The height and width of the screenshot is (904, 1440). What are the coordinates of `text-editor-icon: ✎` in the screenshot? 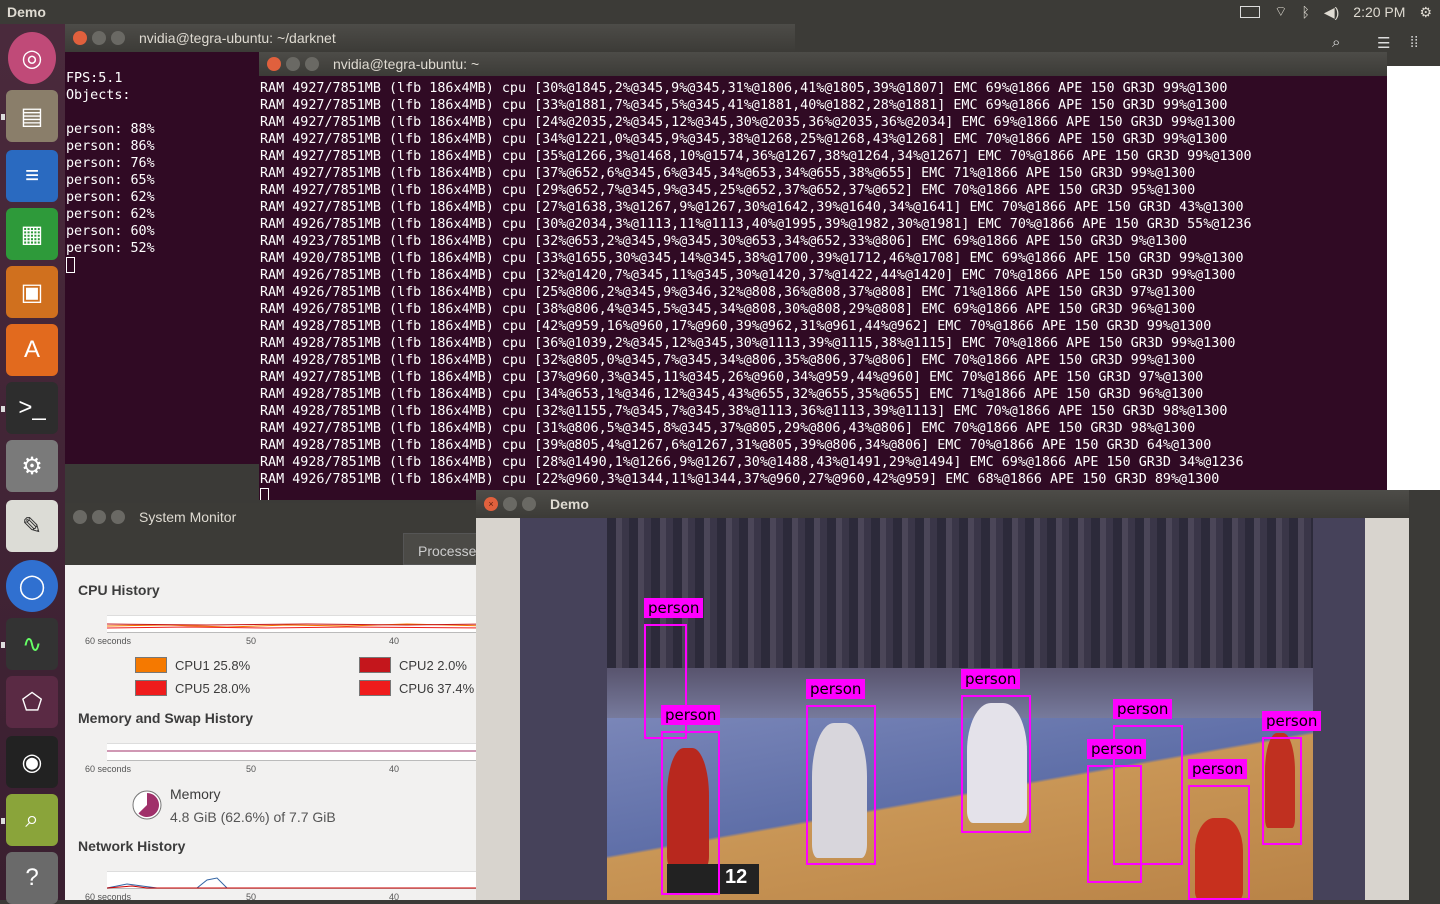 It's located at (32, 526).